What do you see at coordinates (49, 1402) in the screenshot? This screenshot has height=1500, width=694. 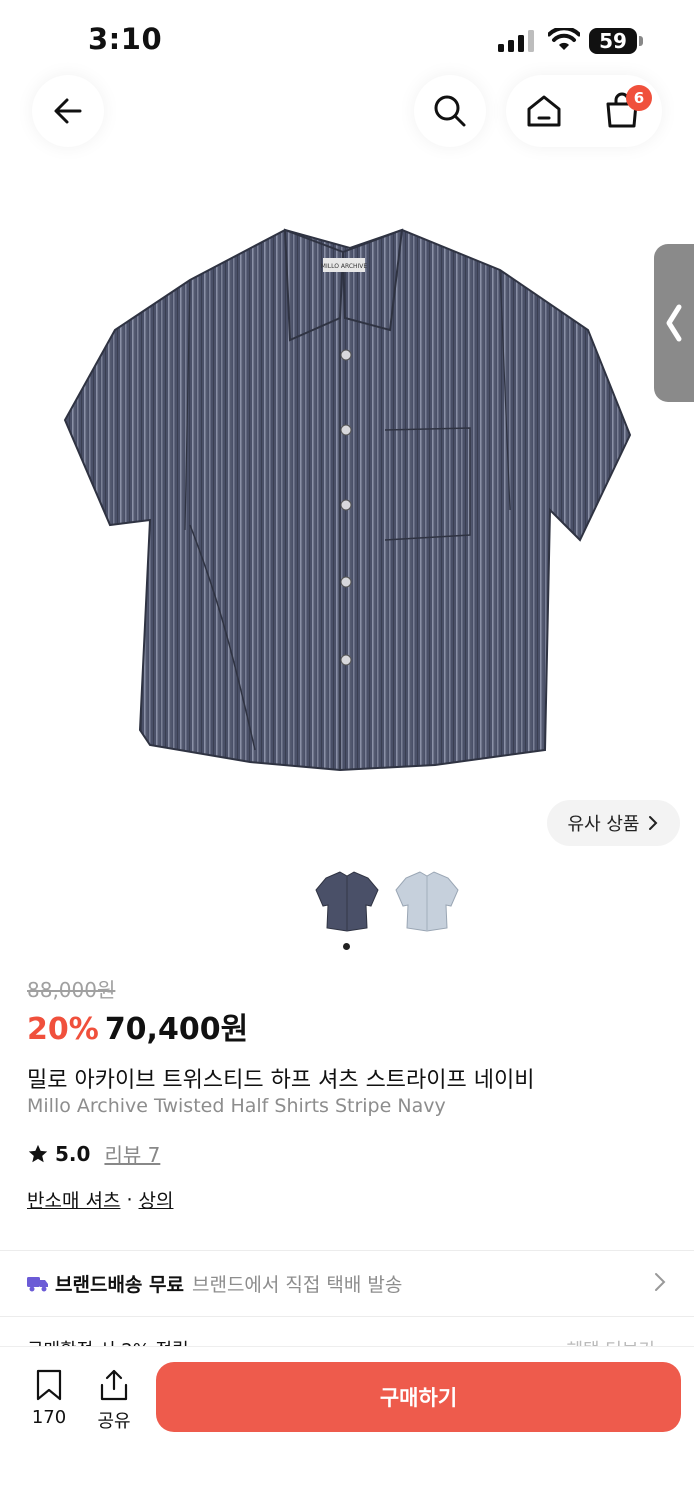 I see `save-button: 170` at bounding box center [49, 1402].